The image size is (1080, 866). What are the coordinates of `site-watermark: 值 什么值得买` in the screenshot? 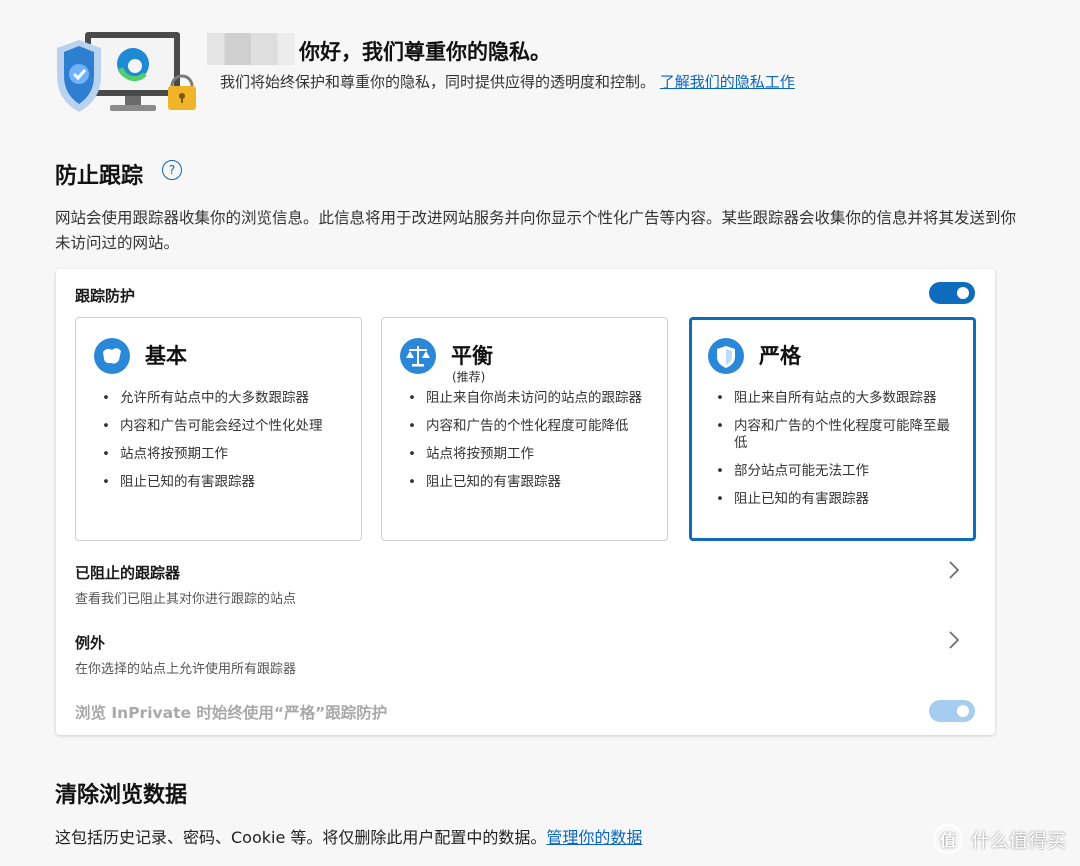 It's located at (999, 839).